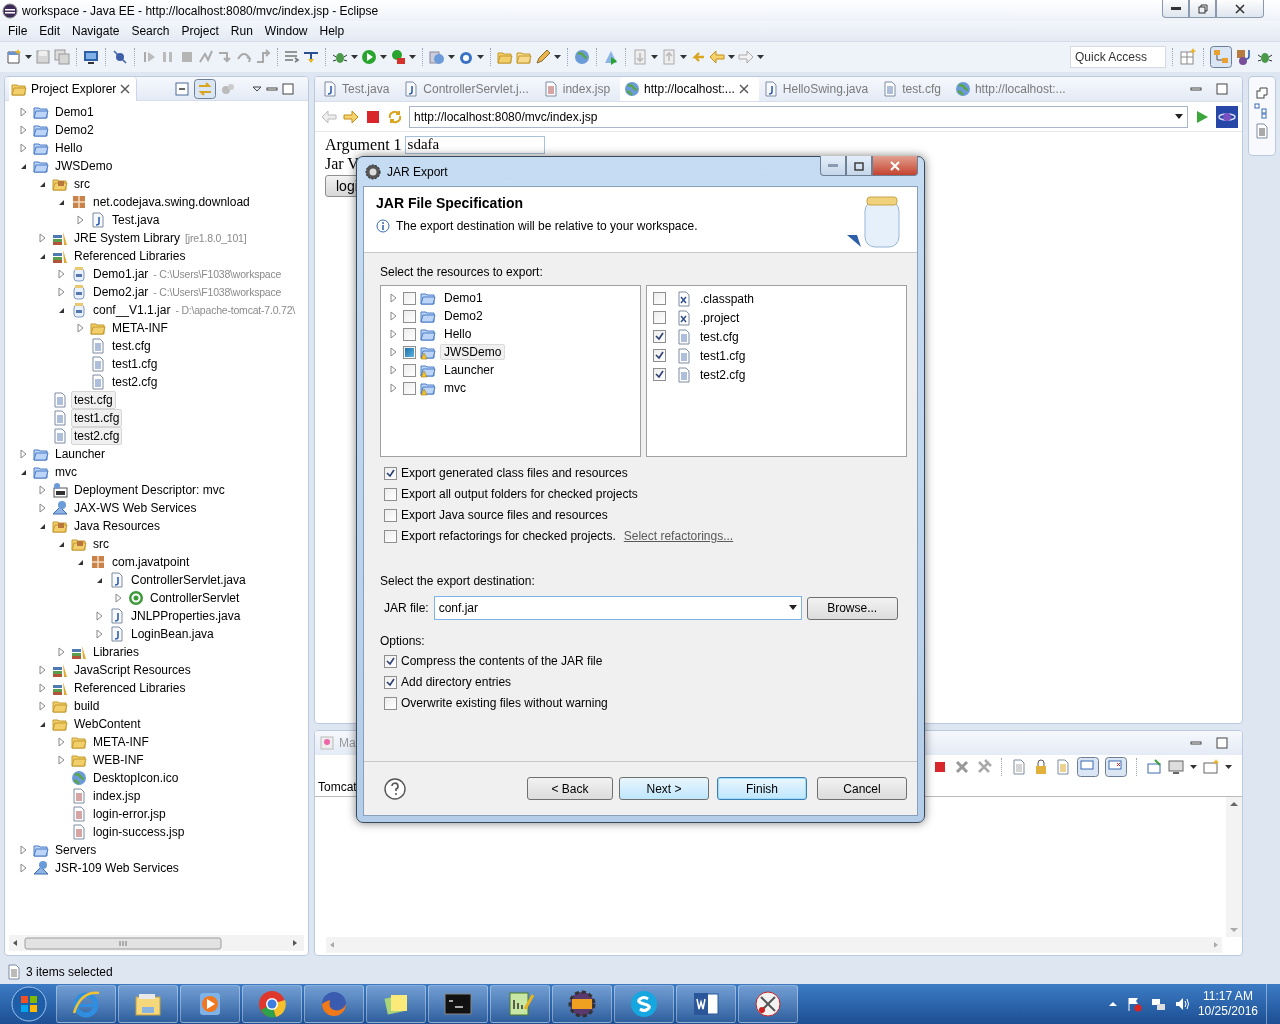  Describe the element at coordinates (130, 256) in the screenshot. I see `tree-item: Referenced Libraries` at that location.